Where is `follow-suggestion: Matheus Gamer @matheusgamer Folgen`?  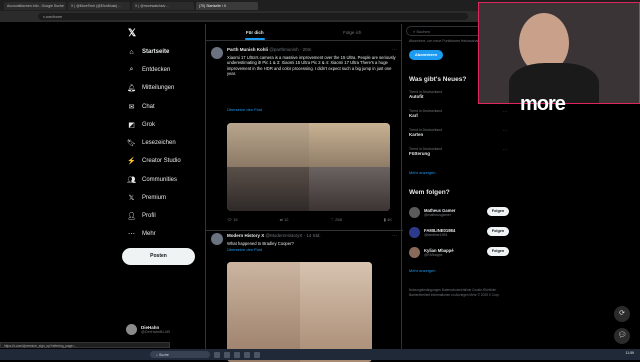 follow-suggestion: Matheus Gamer @matheusgamer Folgen is located at coordinates (459, 212).